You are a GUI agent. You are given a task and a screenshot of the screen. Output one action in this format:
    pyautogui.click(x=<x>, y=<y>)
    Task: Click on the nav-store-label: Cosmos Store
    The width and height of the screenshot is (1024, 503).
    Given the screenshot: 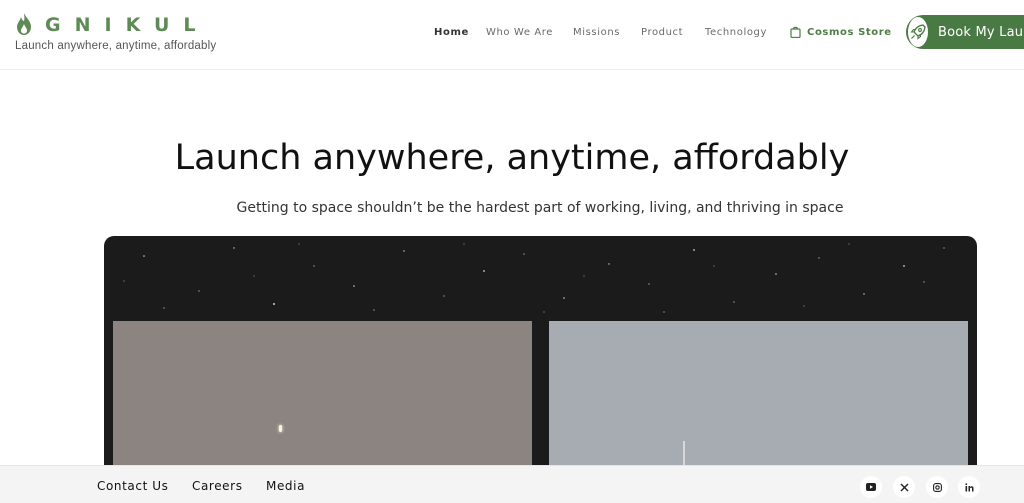 What is the action you would take?
    pyautogui.click(x=849, y=32)
    